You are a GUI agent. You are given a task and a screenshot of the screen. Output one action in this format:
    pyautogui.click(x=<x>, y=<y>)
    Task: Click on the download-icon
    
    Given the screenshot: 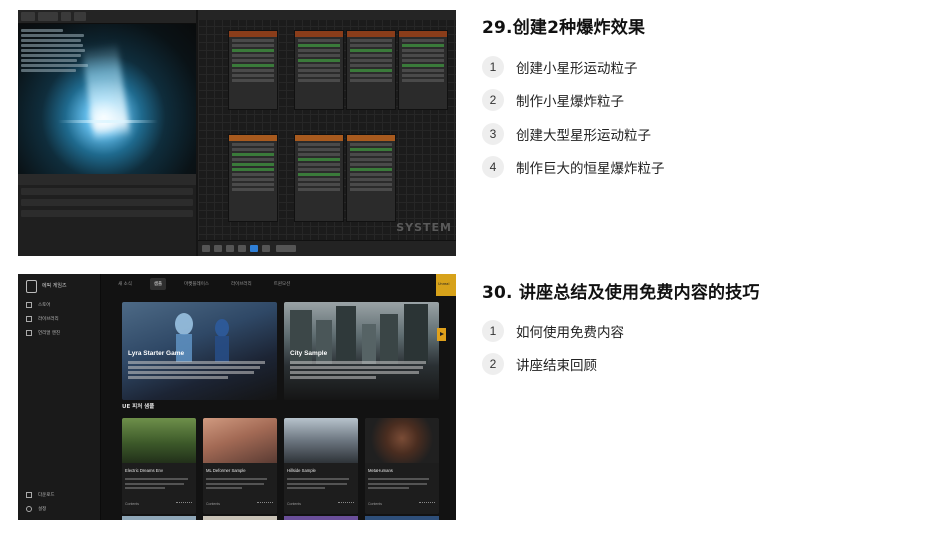 What is the action you would take?
    pyautogui.click(x=29, y=495)
    